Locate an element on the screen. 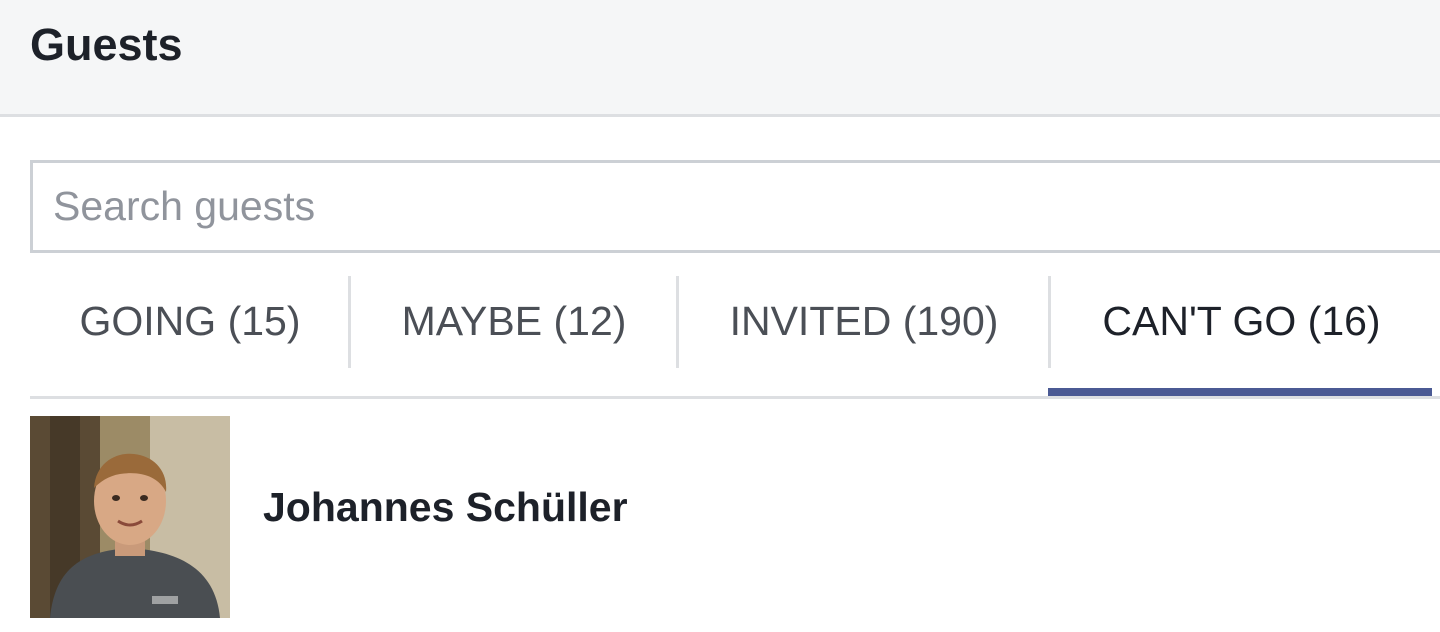 Image resolution: width=1440 pixels, height=632 pixels. page-title: Guests is located at coordinates (106, 44).